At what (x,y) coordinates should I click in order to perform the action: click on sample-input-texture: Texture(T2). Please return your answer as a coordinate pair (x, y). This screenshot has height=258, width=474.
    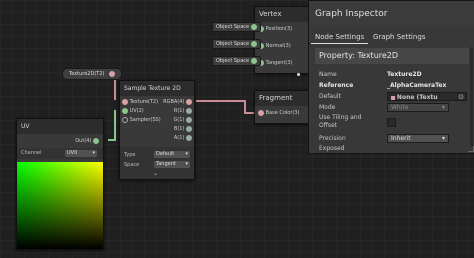
    Looking at the image, I should click on (140, 102).